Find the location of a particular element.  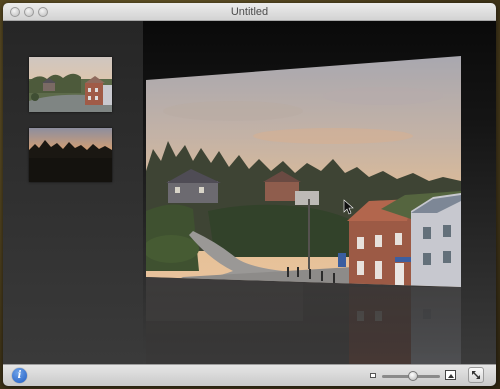

title-bar: Untitled is located at coordinates (249, 12).